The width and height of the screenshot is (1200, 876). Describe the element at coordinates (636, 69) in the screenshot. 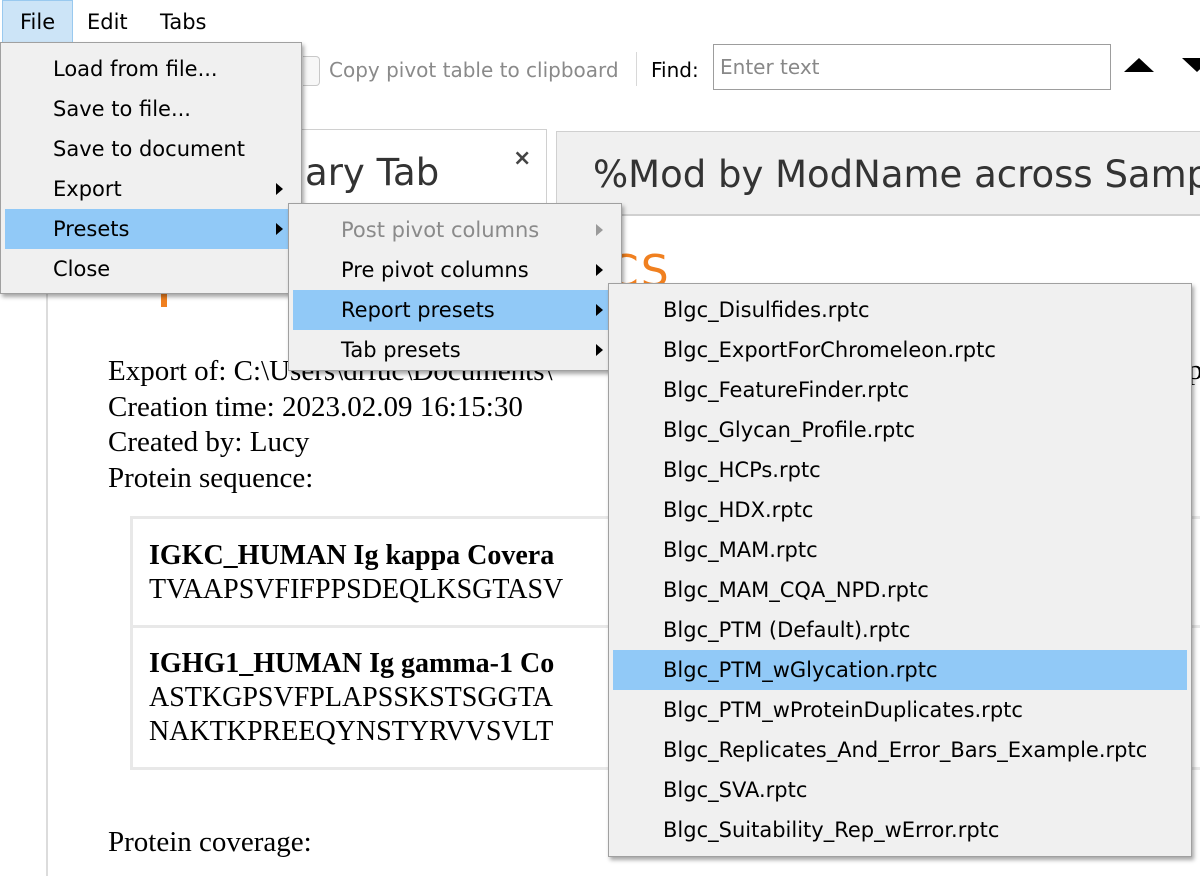

I see `toolbar-separator` at that location.